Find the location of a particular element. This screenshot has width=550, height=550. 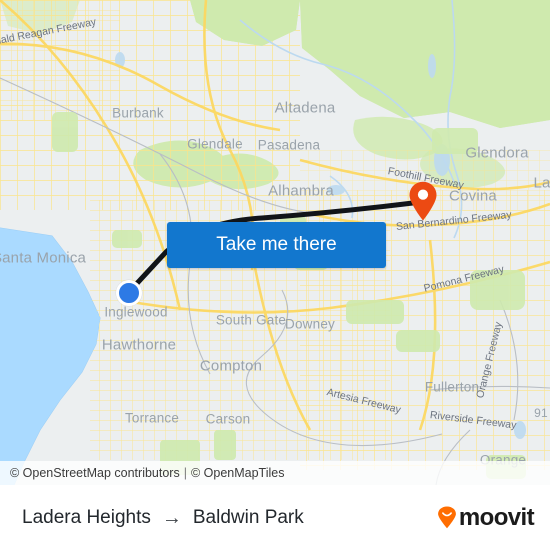

trip-origin-label: Ladera Heights is located at coordinates (86, 517).